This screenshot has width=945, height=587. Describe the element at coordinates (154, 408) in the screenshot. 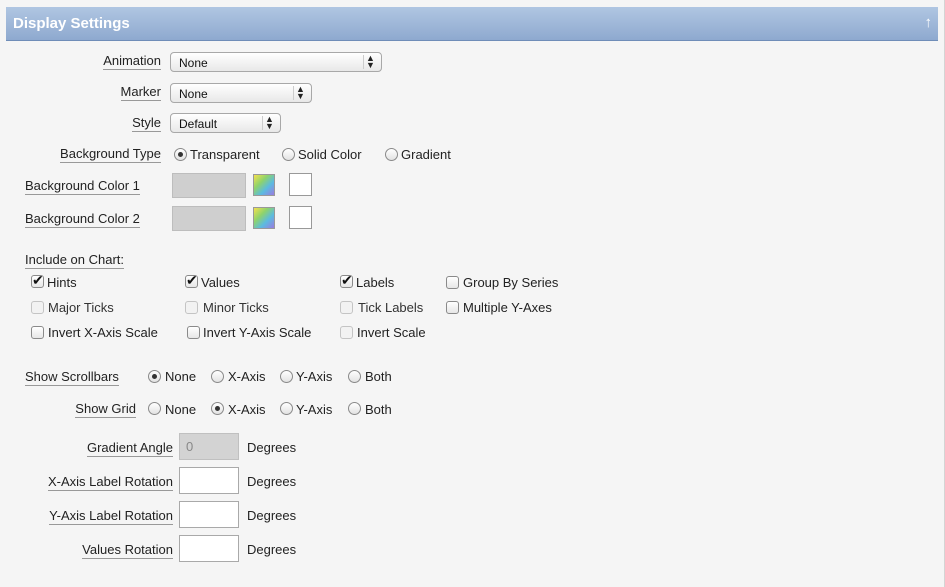

I see `grid-none-radio` at that location.